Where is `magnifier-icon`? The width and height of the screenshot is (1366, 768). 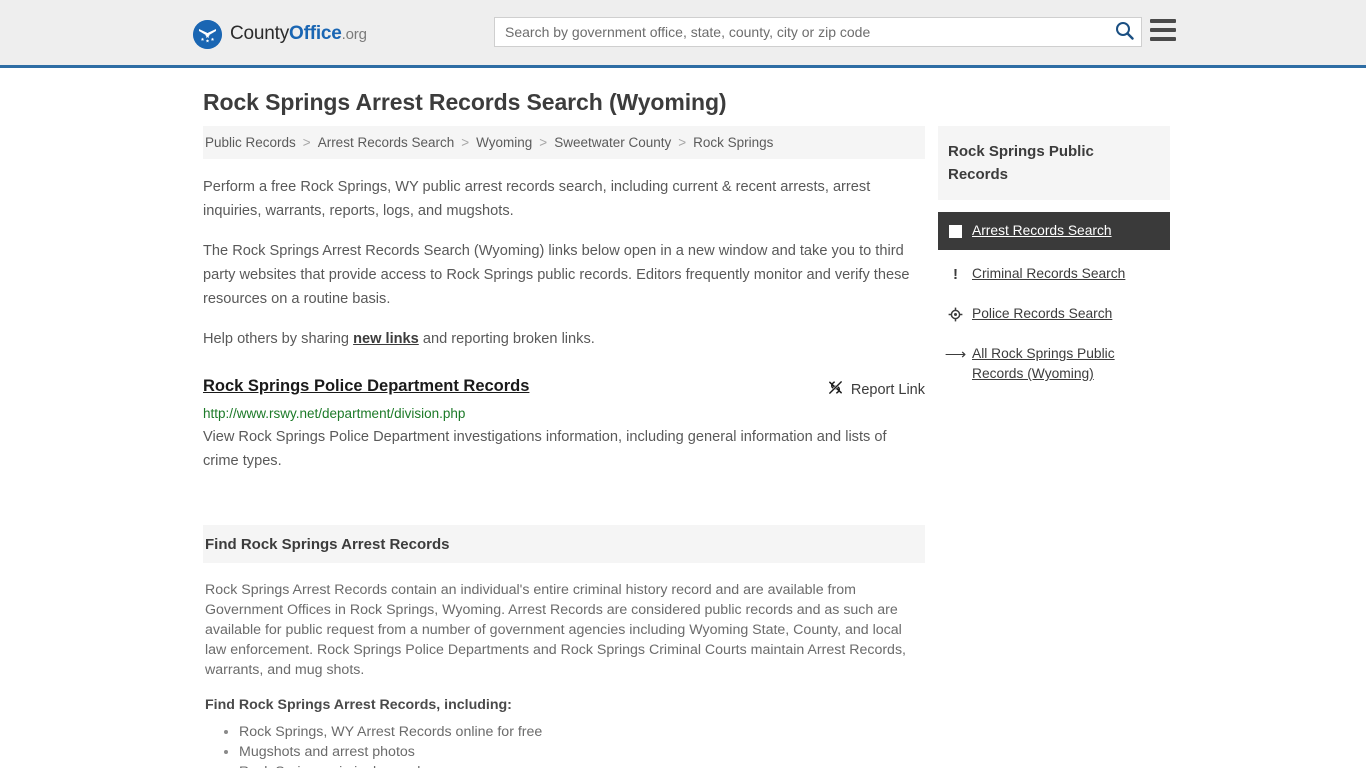 magnifier-icon is located at coordinates (1124, 32).